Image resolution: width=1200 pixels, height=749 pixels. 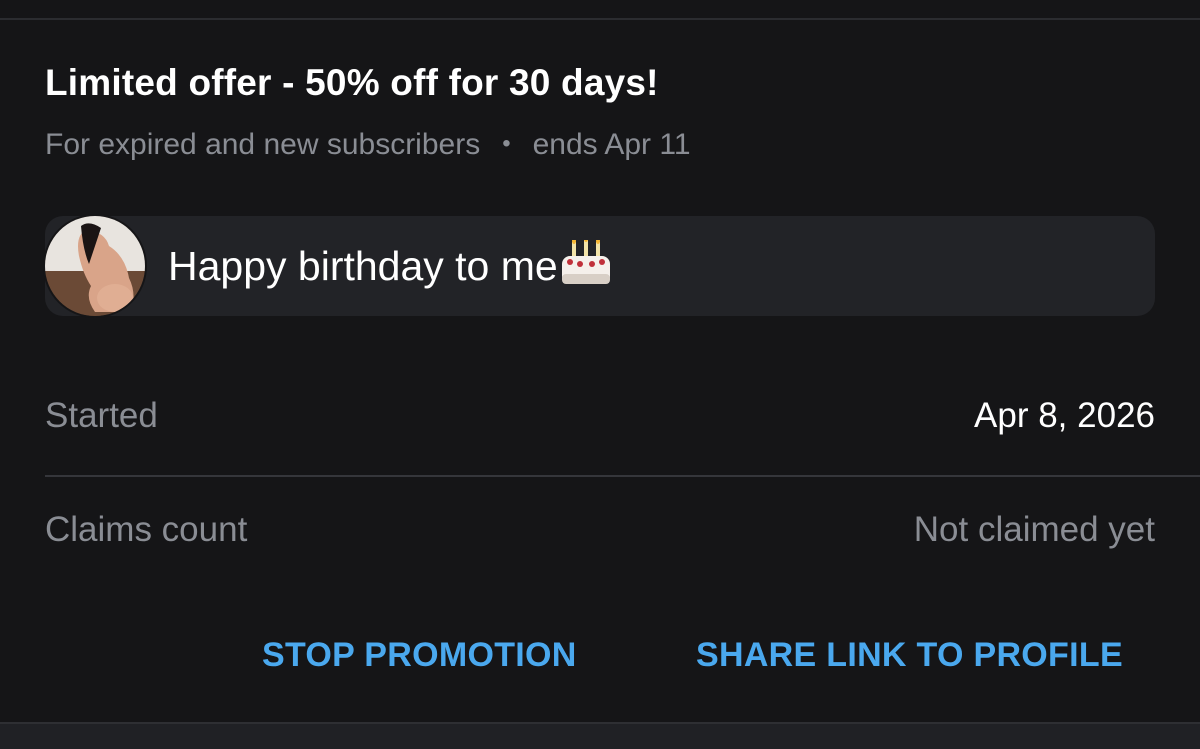 What do you see at coordinates (622, 476) in the screenshot?
I see `row-divider` at bounding box center [622, 476].